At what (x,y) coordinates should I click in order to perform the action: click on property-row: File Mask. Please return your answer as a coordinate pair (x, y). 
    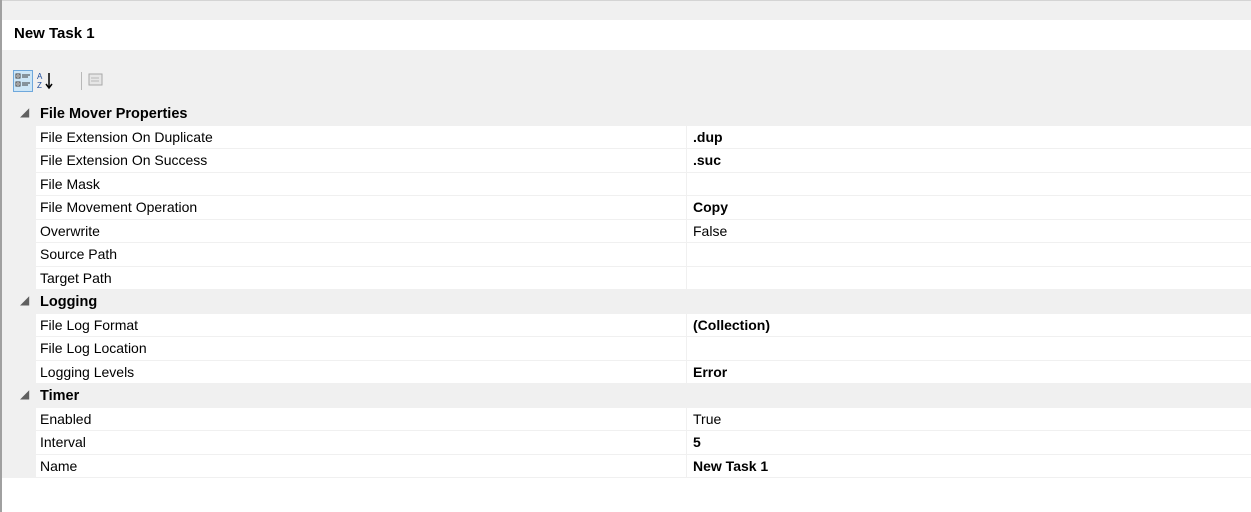
    Looking at the image, I should click on (626, 184).